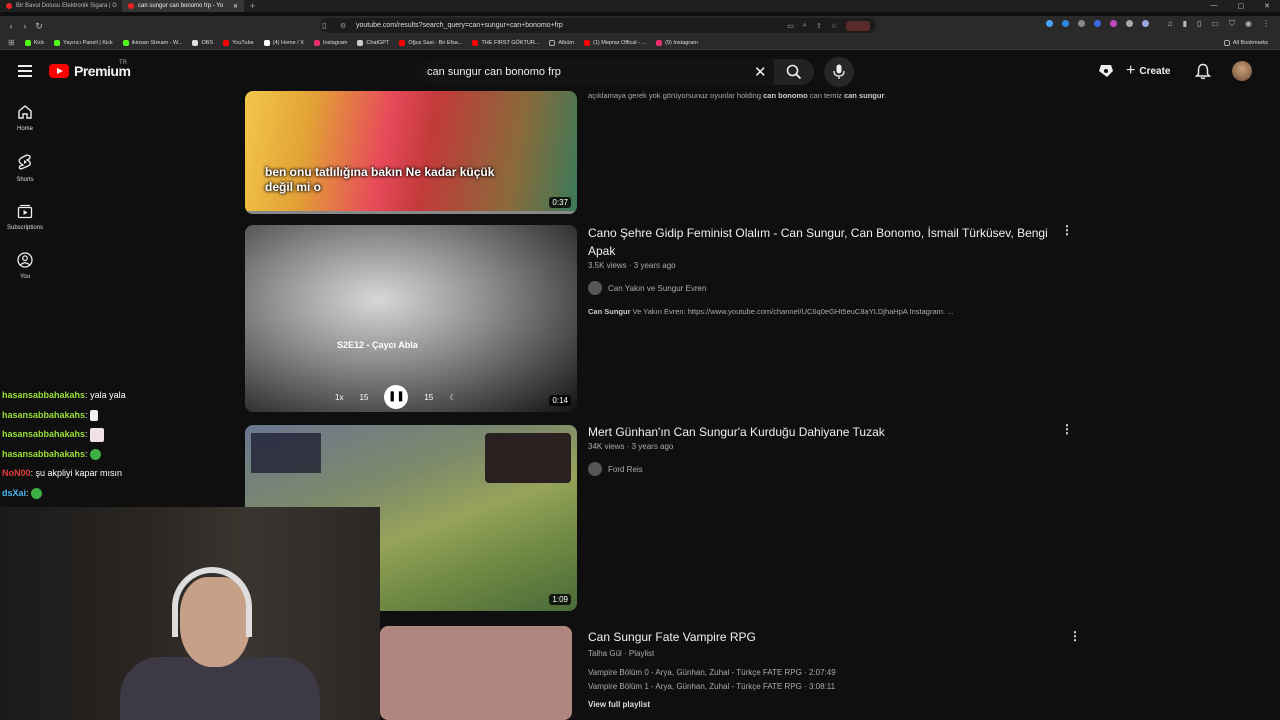 This screenshot has width=1280, height=720. Describe the element at coordinates (818, 637) in the screenshot. I see `playlist-title: Can Sungur Fate Vampire RPG` at that location.